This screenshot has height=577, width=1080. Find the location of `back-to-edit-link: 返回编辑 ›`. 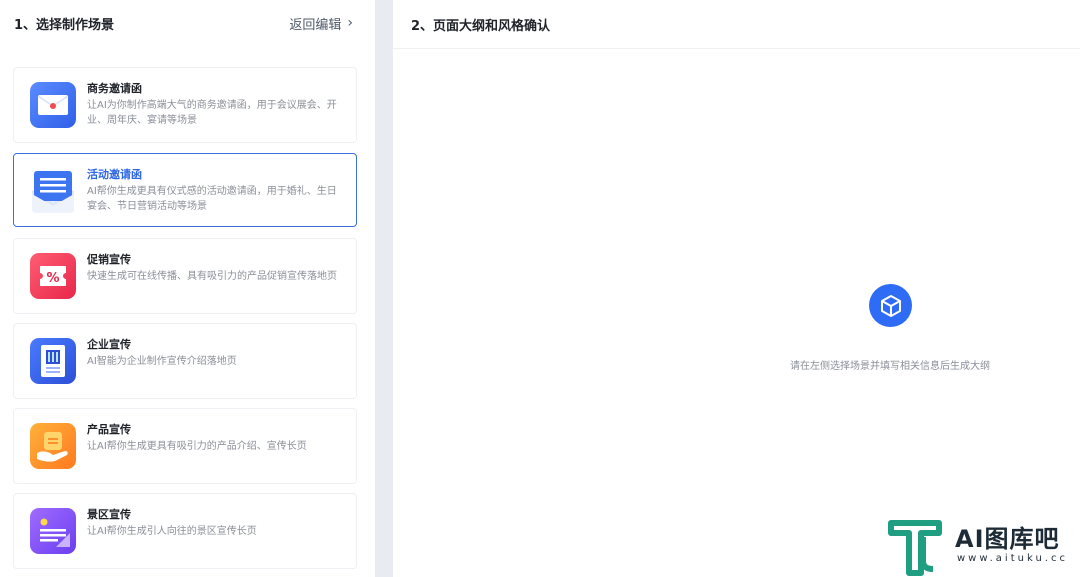

back-to-edit-link: 返回编辑 › is located at coordinates (321, 23).